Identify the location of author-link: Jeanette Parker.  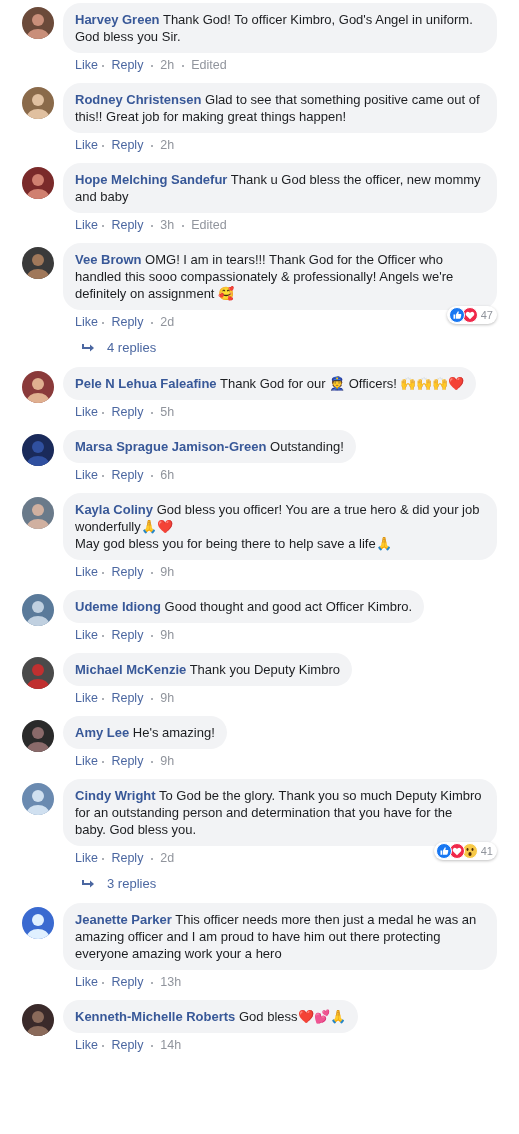
(123, 919).